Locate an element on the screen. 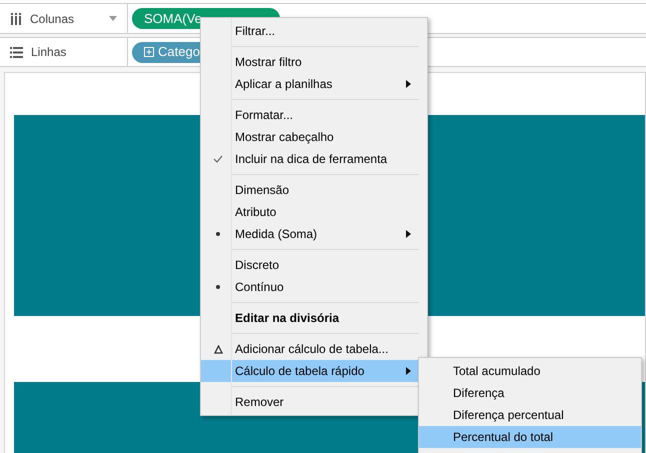  menu-item-label: Mostrar cabeçalho is located at coordinates (285, 137).